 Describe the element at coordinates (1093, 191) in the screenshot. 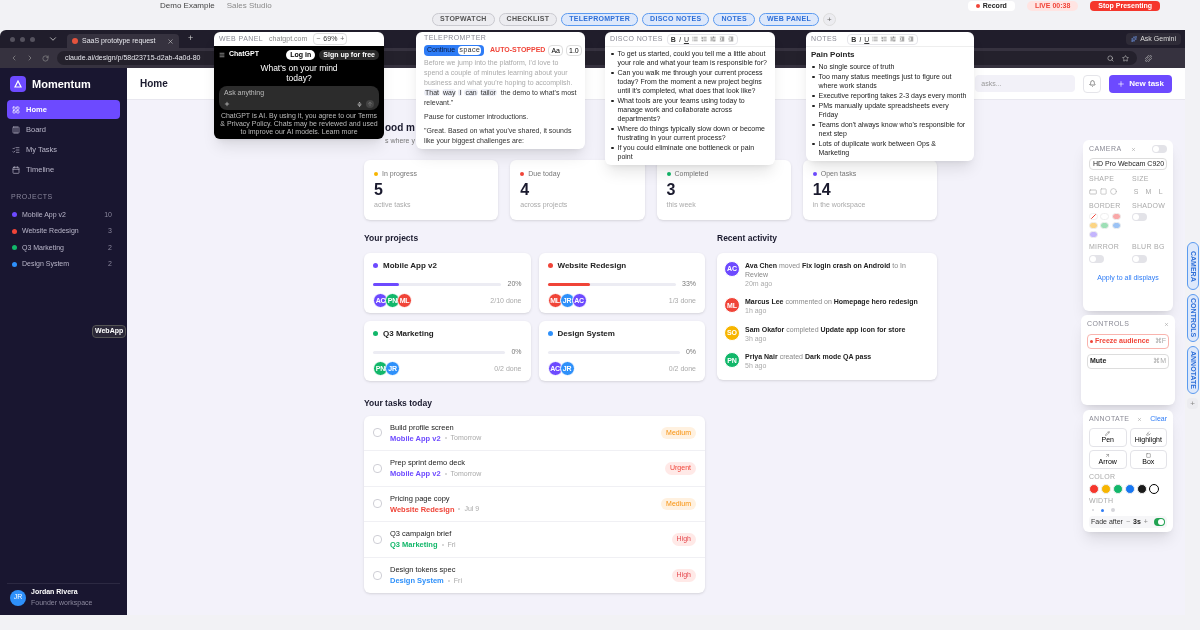

I see `wide-shape-icon` at that location.